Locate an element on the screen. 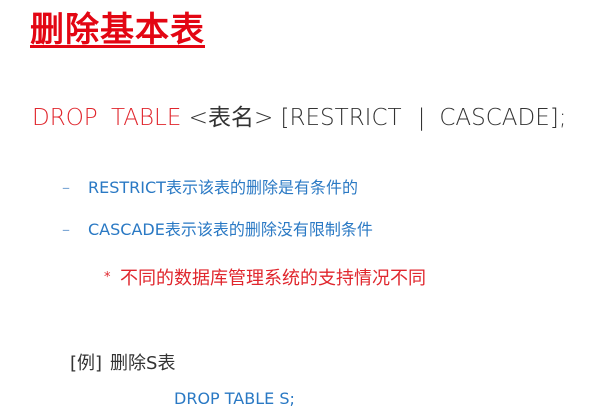 The image size is (613, 420). slide-title: 删除基本表 is located at coordinates (117, 30).